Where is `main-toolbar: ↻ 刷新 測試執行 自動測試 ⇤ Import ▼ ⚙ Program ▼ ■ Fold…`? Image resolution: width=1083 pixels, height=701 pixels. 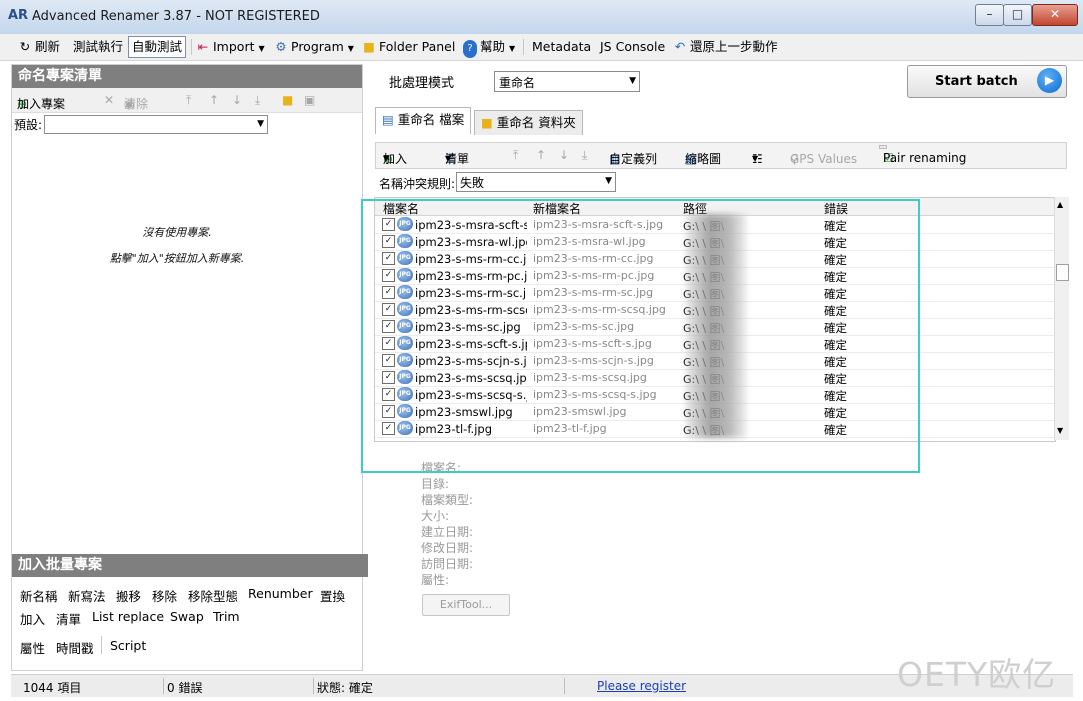
main-toolbar: ↻ 刷新 測試執行 自動測試 ⇤ Import ▼ ⚙ Program ▼ ■ Fold… is located at coordinates (541, 47).